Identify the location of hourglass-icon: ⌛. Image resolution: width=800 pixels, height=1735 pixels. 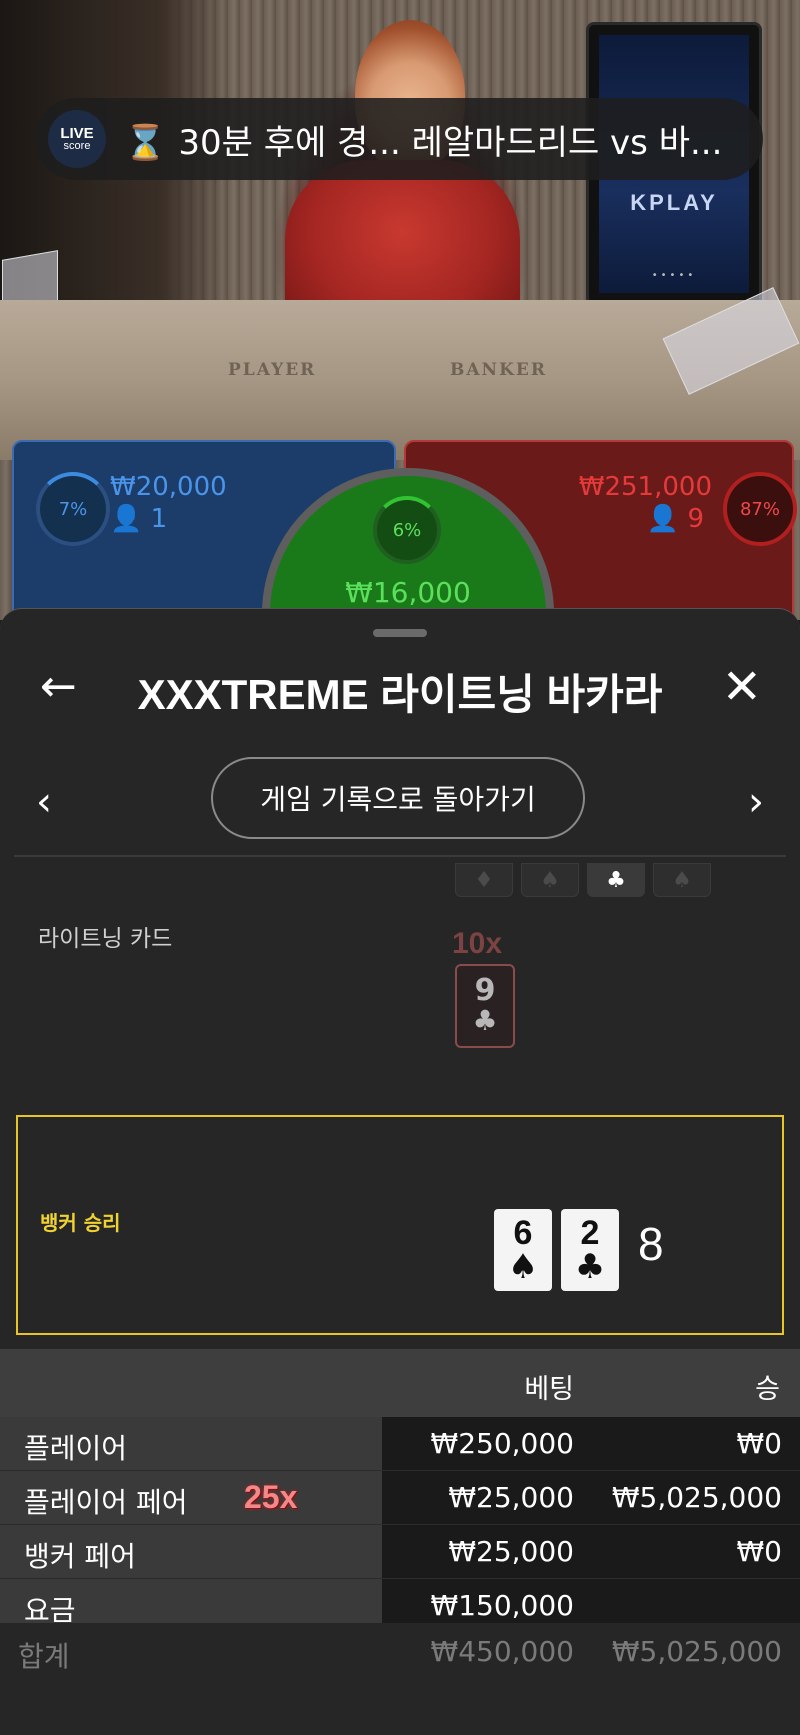
(145, 142).